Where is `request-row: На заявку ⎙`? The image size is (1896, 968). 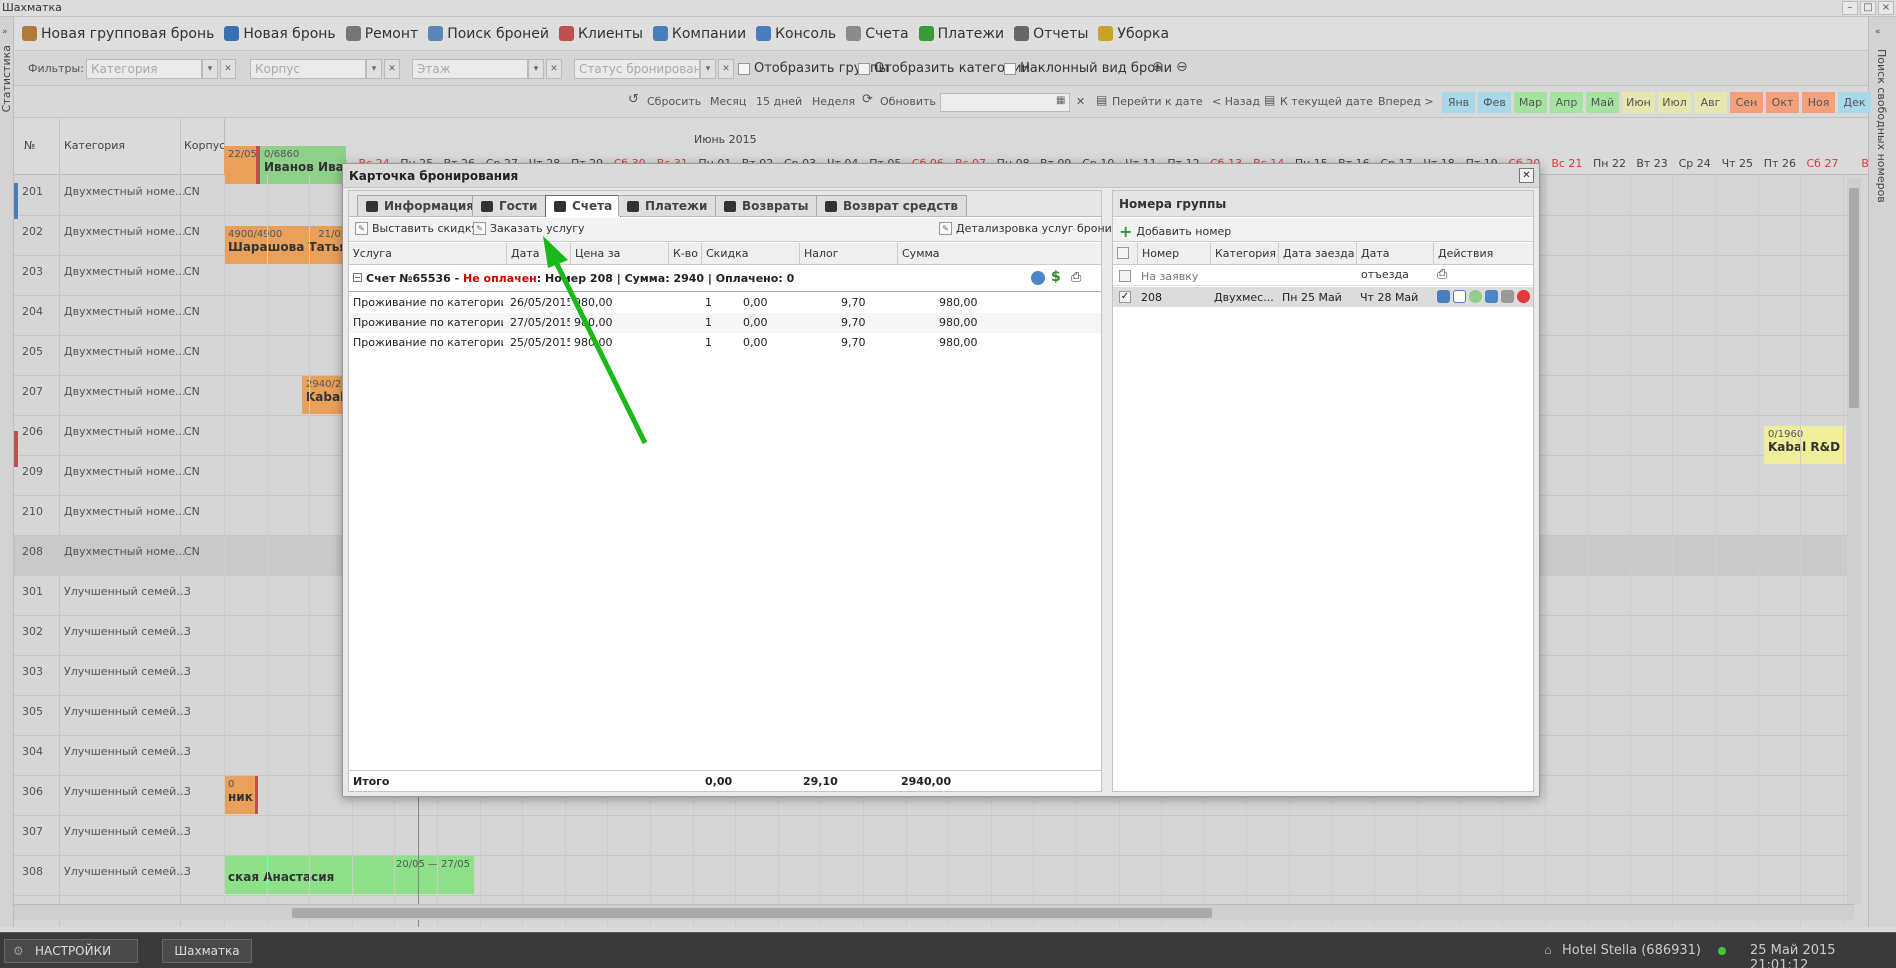
request-row: На заявку ⎙ is located at coordinates (1323, 276).